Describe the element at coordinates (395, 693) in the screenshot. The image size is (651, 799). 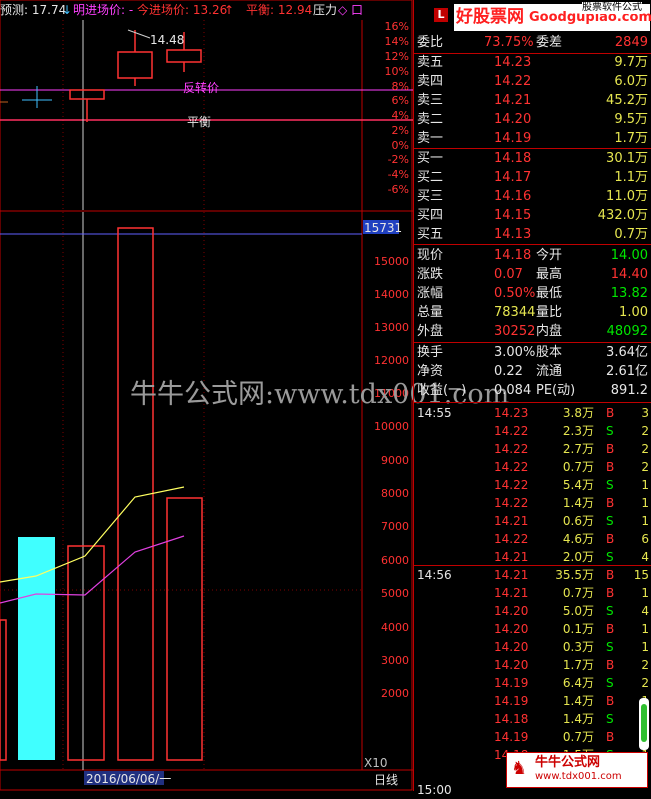
I see `volume-tick: 2000` at that location.